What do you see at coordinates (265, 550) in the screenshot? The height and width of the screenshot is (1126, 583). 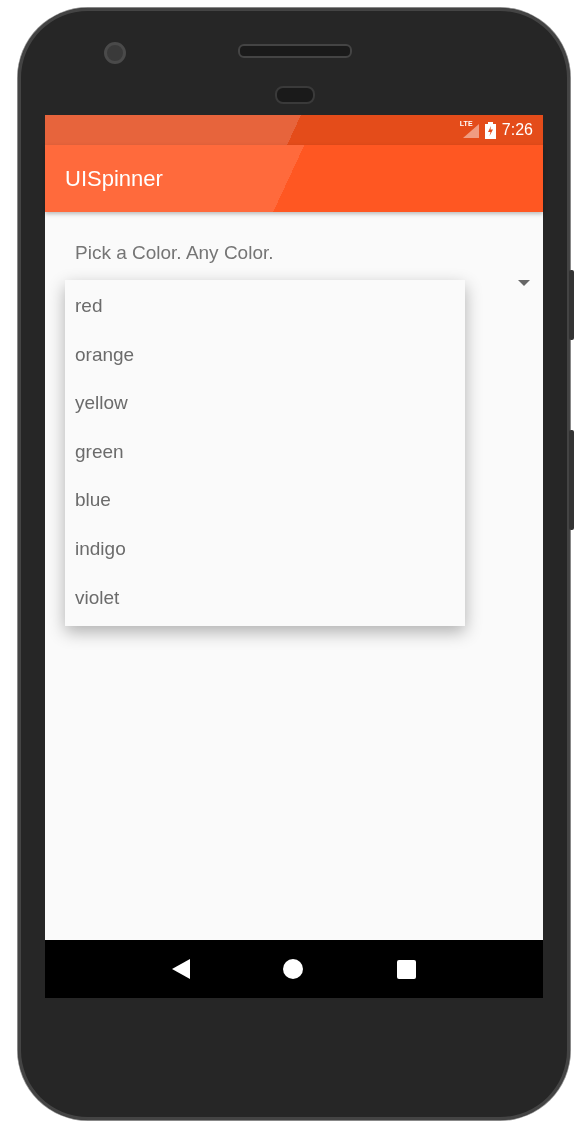 I see `dropdown-option: indigo` at bounding box center [265, 550].